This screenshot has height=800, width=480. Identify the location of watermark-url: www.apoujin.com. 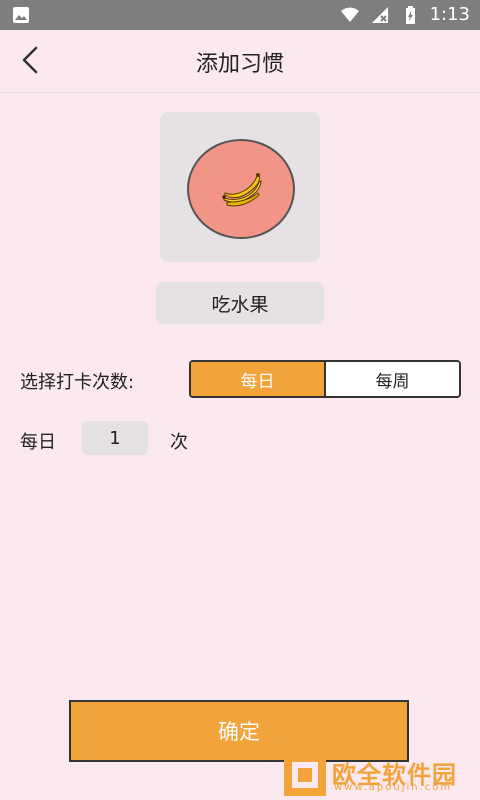
(393, 787).